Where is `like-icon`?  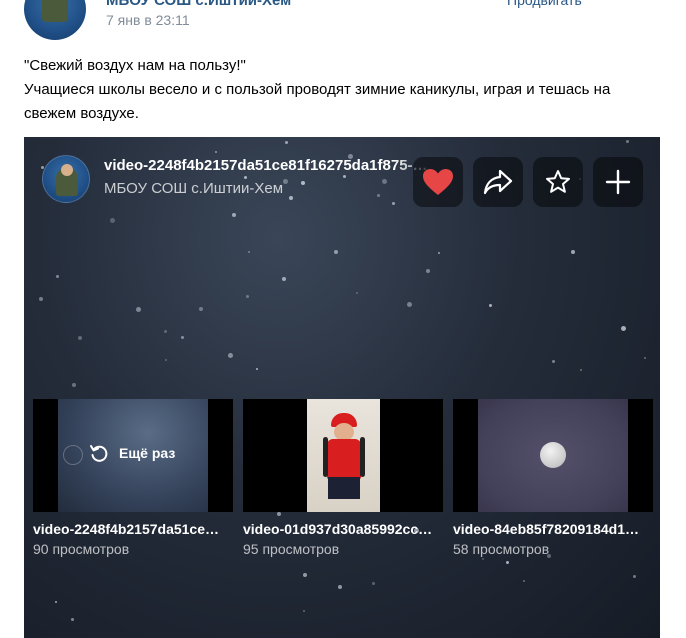
like-icon is located at coordinates (438, 182).